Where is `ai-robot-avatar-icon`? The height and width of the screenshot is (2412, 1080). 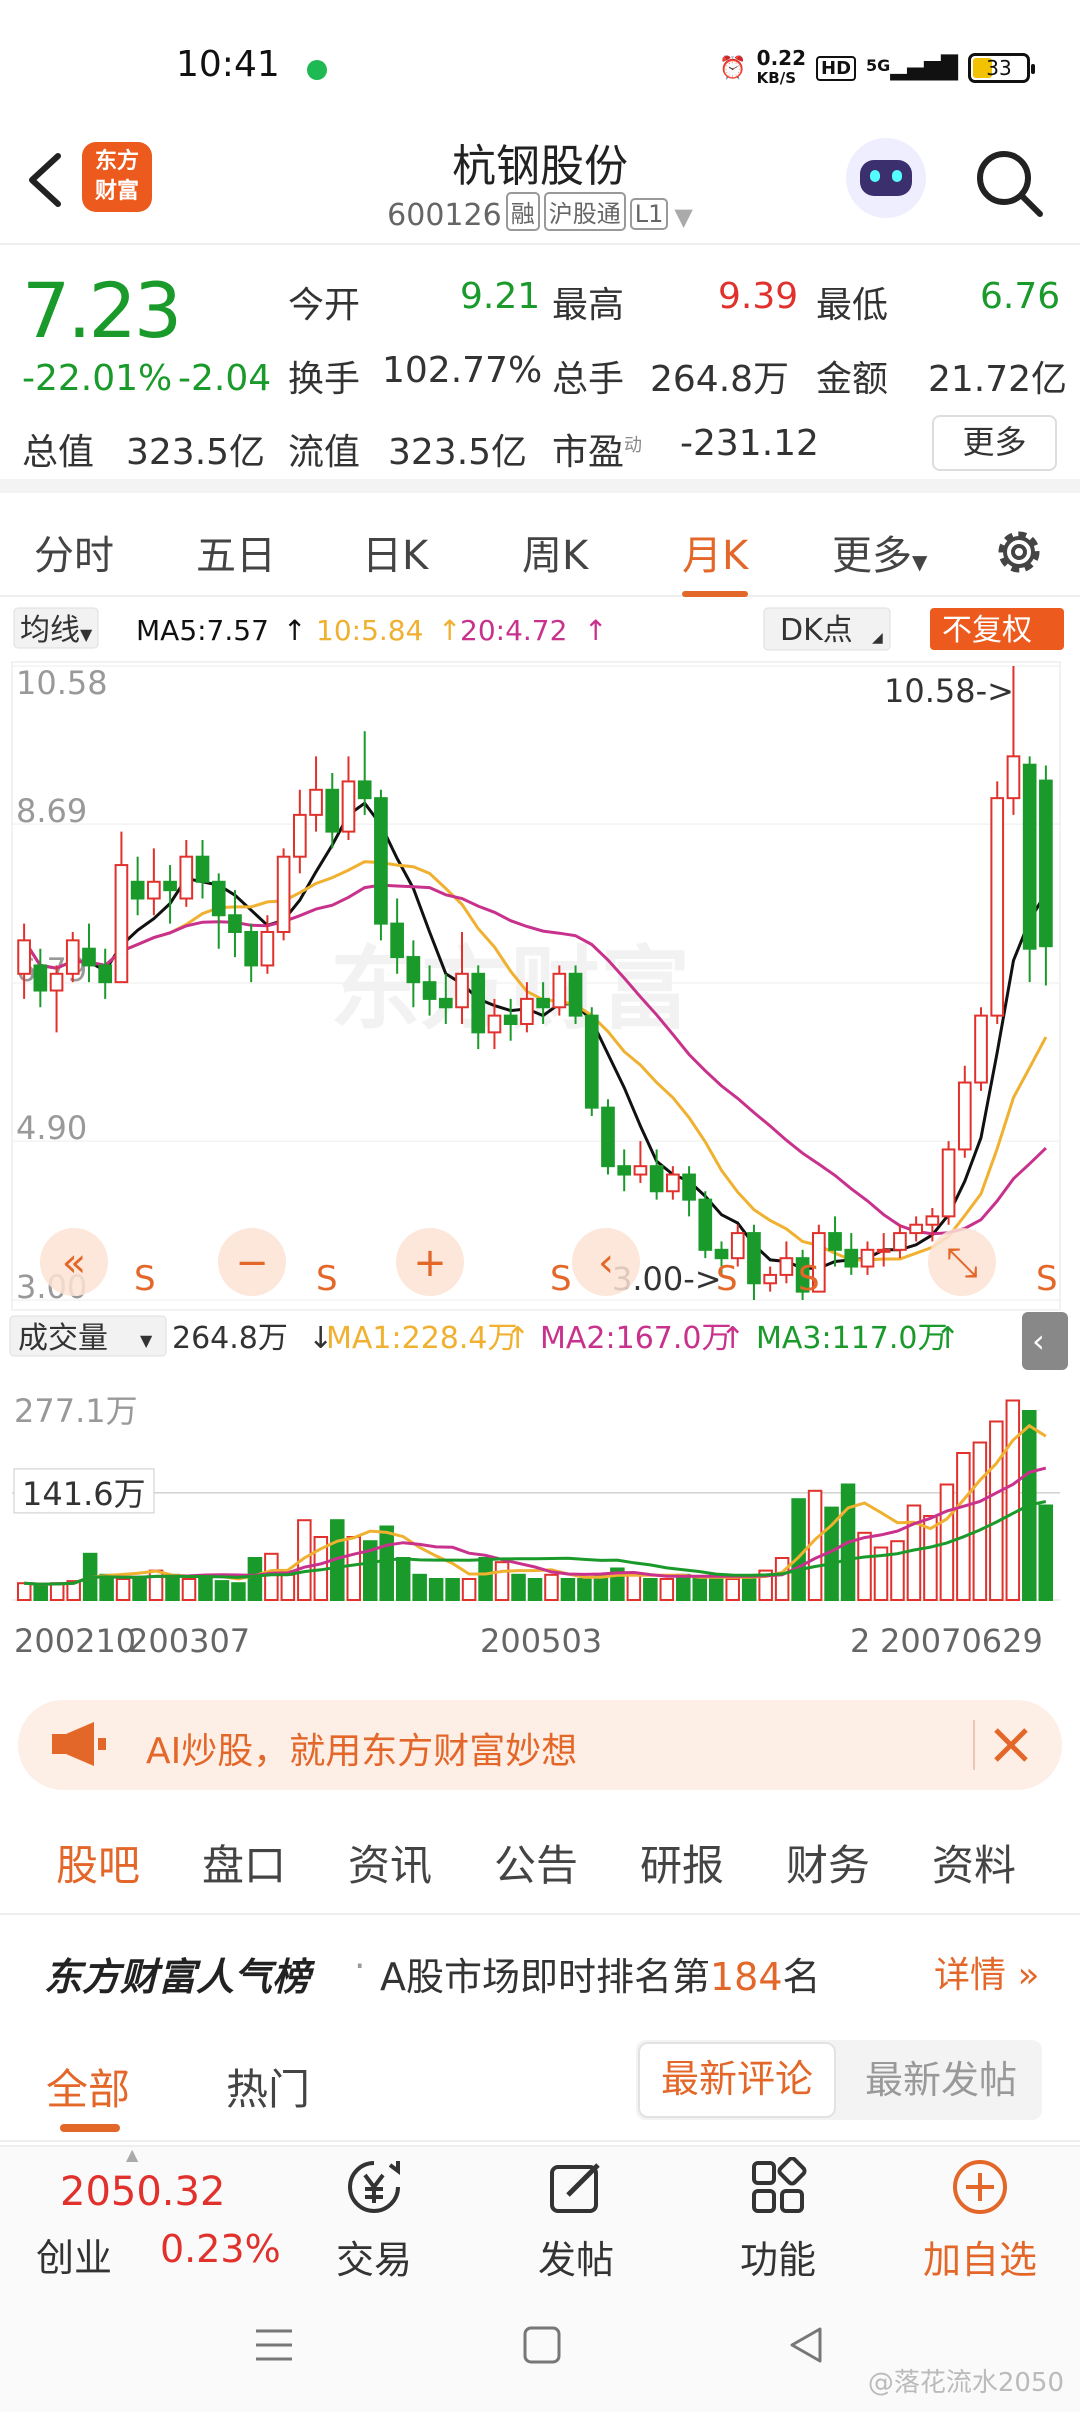
ai-robot-avatar-icon is located at coordinates (886, 178).